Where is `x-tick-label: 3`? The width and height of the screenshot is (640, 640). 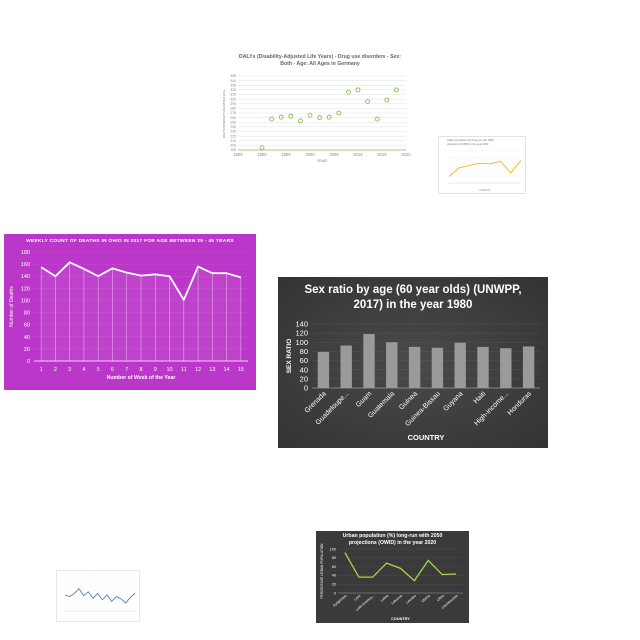 x-tick-label: 3 is located at coordinates (69, 370).